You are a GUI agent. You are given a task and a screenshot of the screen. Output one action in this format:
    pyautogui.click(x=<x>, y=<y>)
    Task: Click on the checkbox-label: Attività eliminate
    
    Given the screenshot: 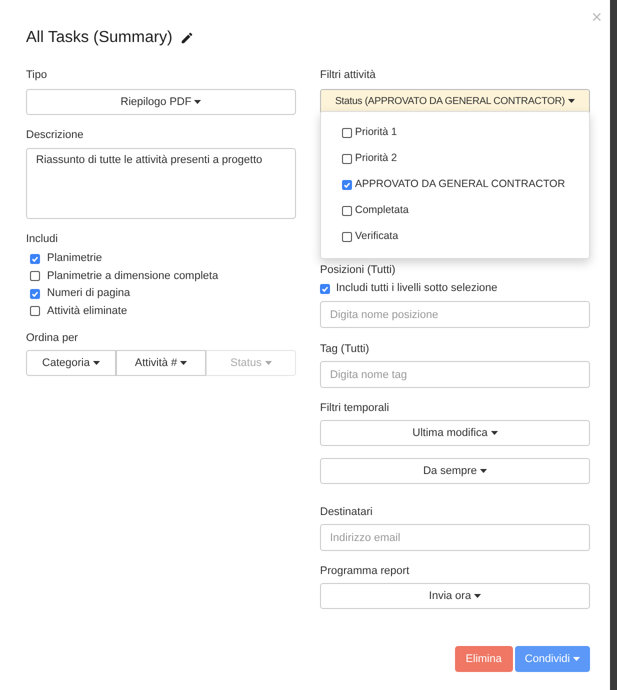 What is the action you would take?
    pyautogui.click(x=87, y=311)
    